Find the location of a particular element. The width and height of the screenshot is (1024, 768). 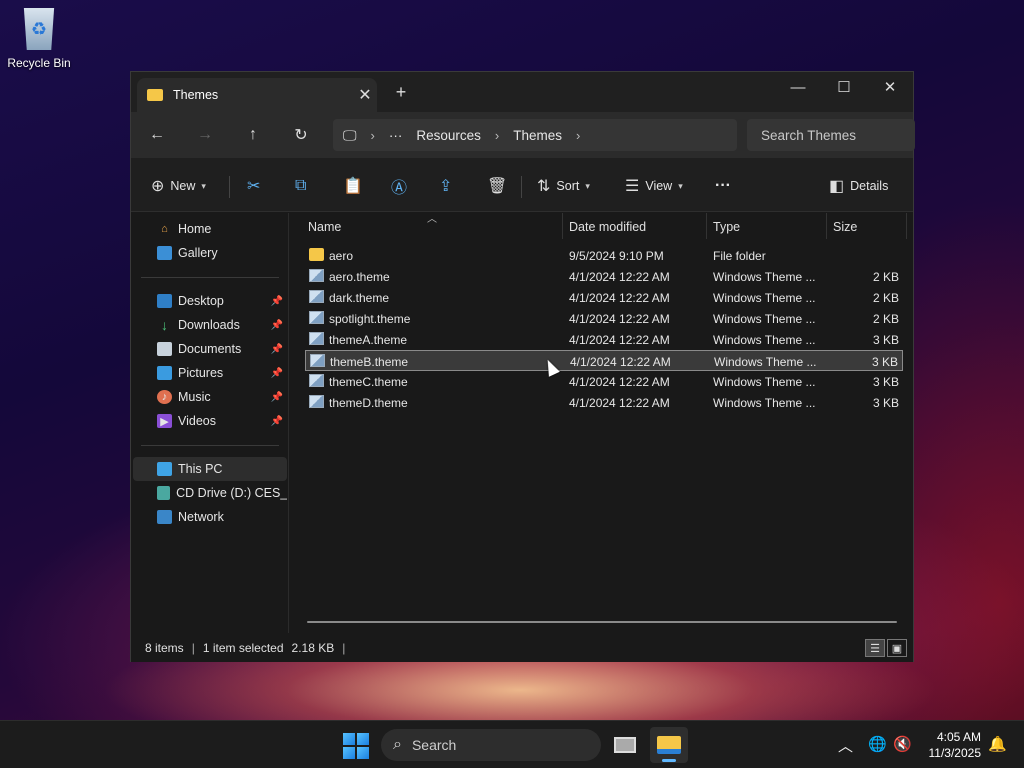

column-name: Name is located at coordinates (324, 227).